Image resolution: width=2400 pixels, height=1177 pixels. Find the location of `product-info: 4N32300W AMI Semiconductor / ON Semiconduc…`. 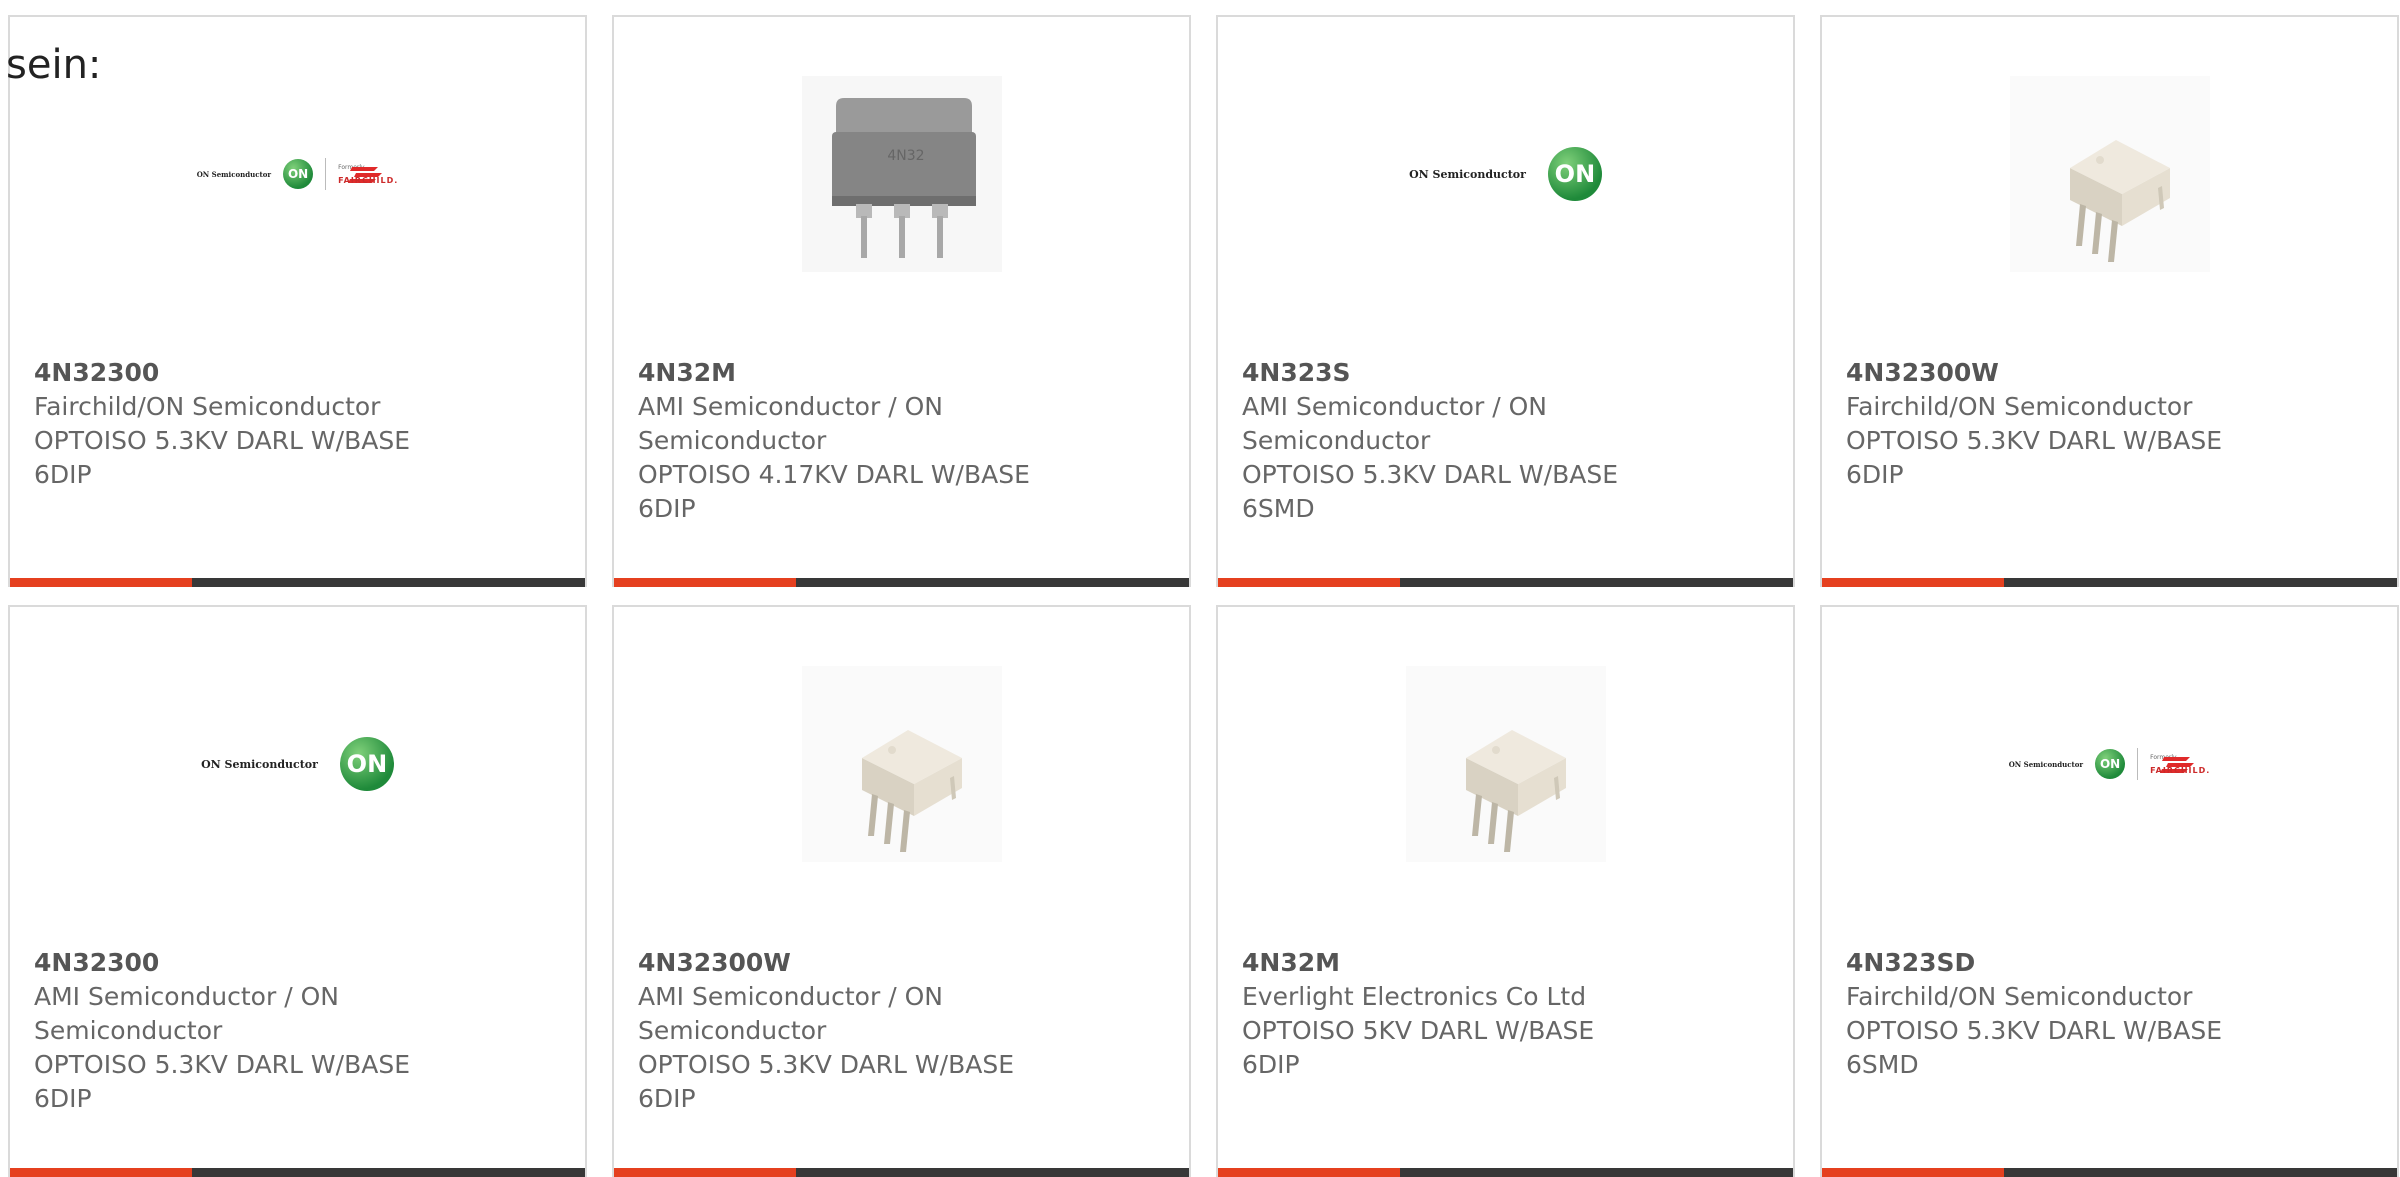

product-info: 4N32300W AMI Semiconductor / ON Semiconduc… is located at coordinates (903, 1031).